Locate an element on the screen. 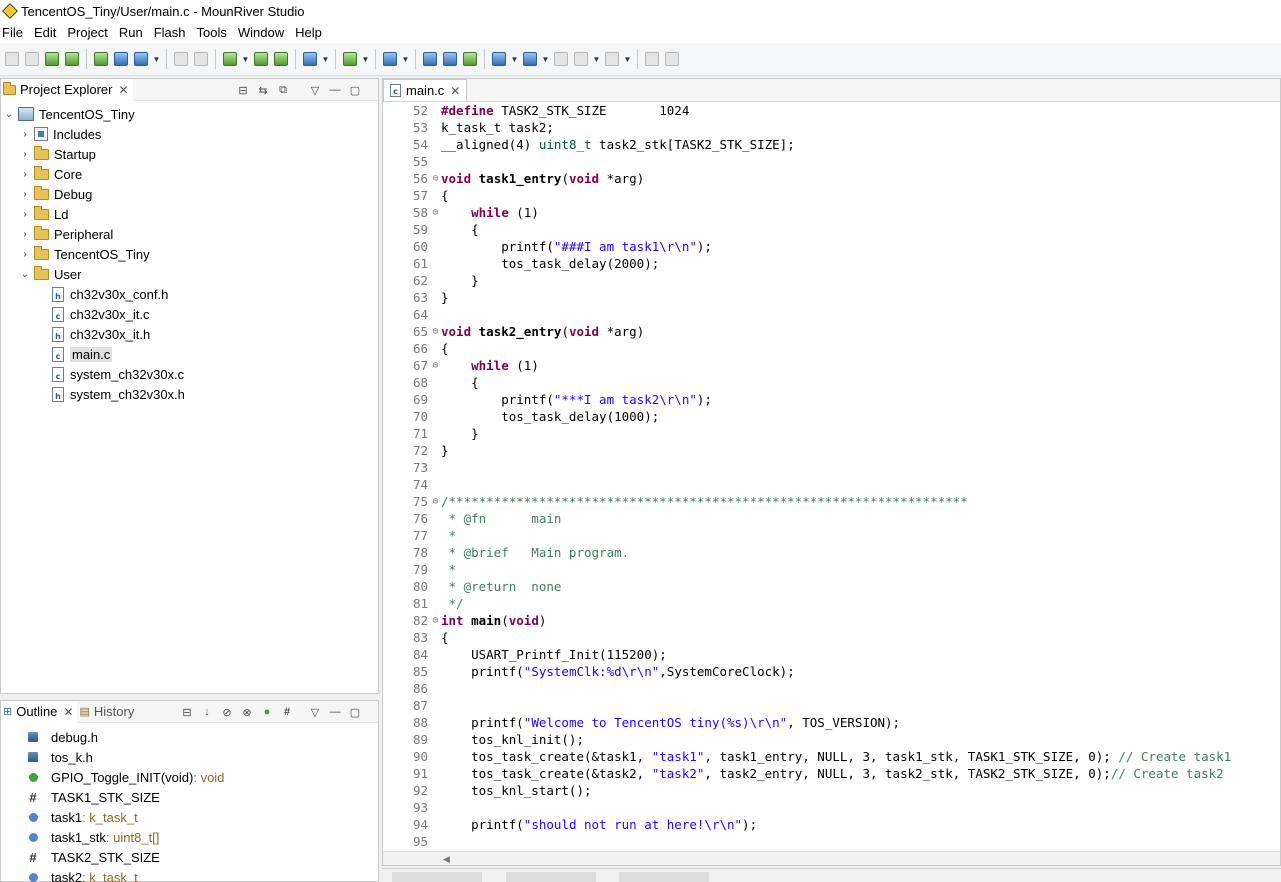 This screenshot has height=882, width=1281. code-line: 82 ⊖ int main(void) is located at coordinates (831, 620).